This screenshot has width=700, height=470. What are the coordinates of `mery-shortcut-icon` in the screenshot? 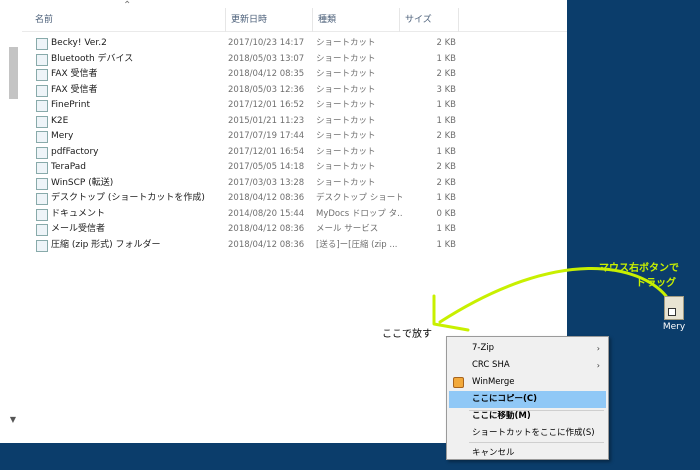 It's located at (674, 308).